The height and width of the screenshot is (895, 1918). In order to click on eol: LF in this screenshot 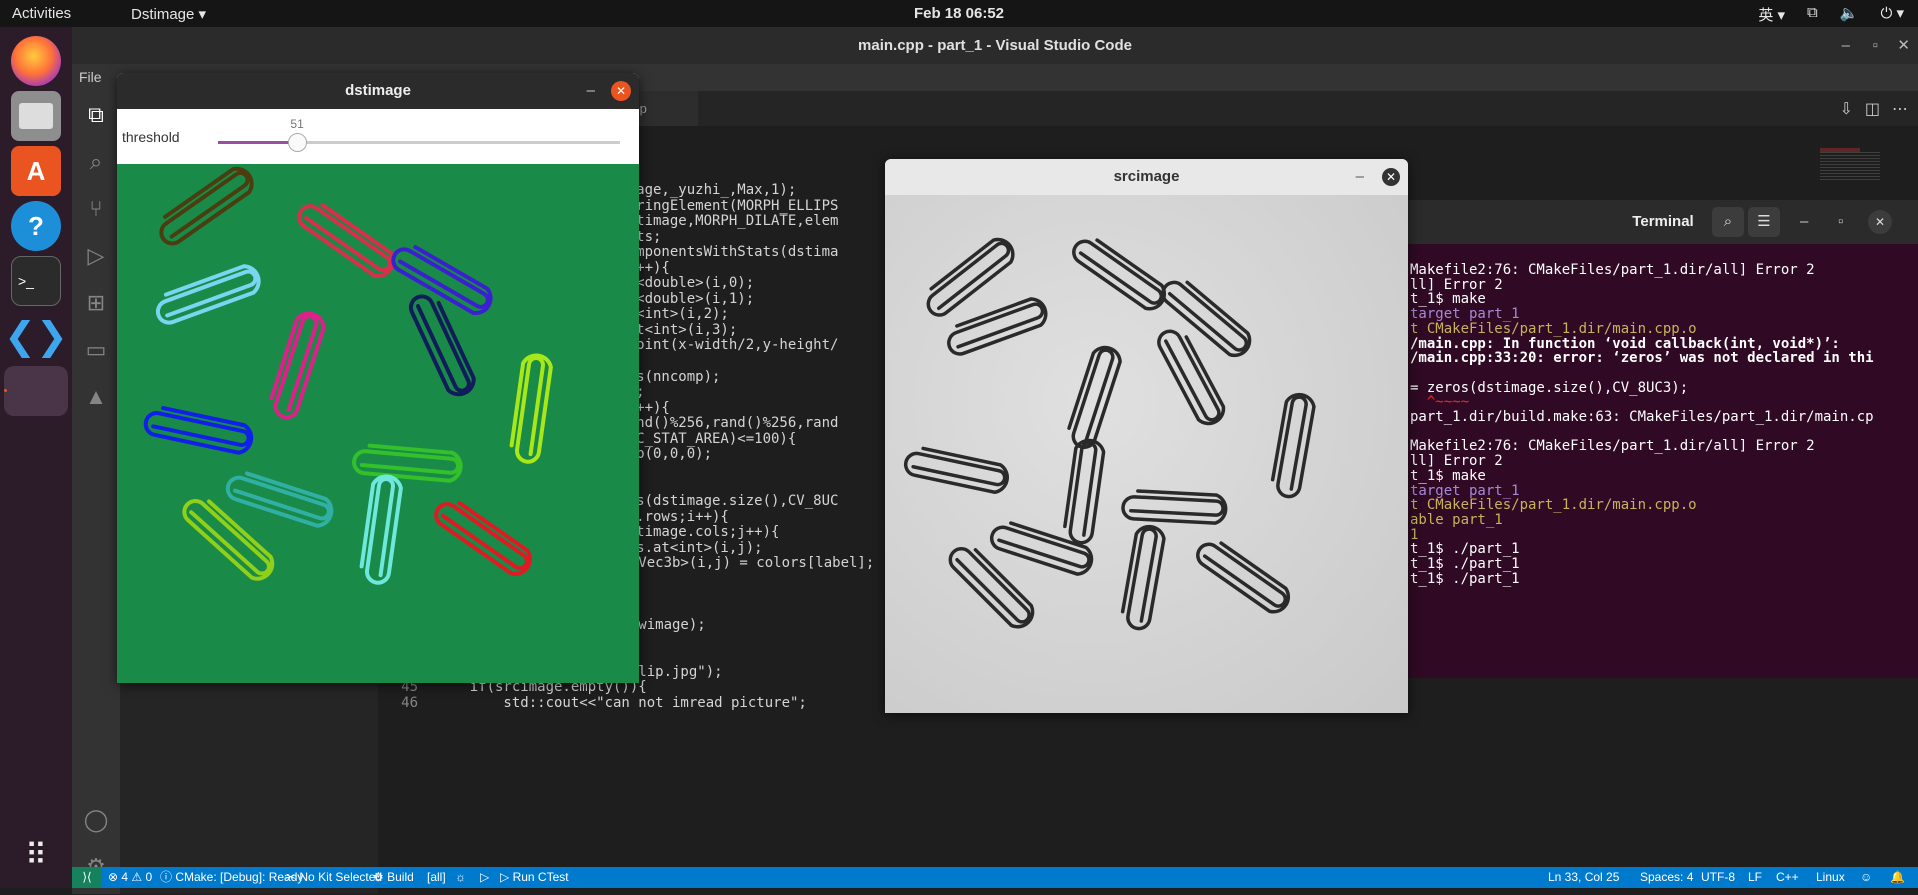, I will do `click(1755, 877)`.